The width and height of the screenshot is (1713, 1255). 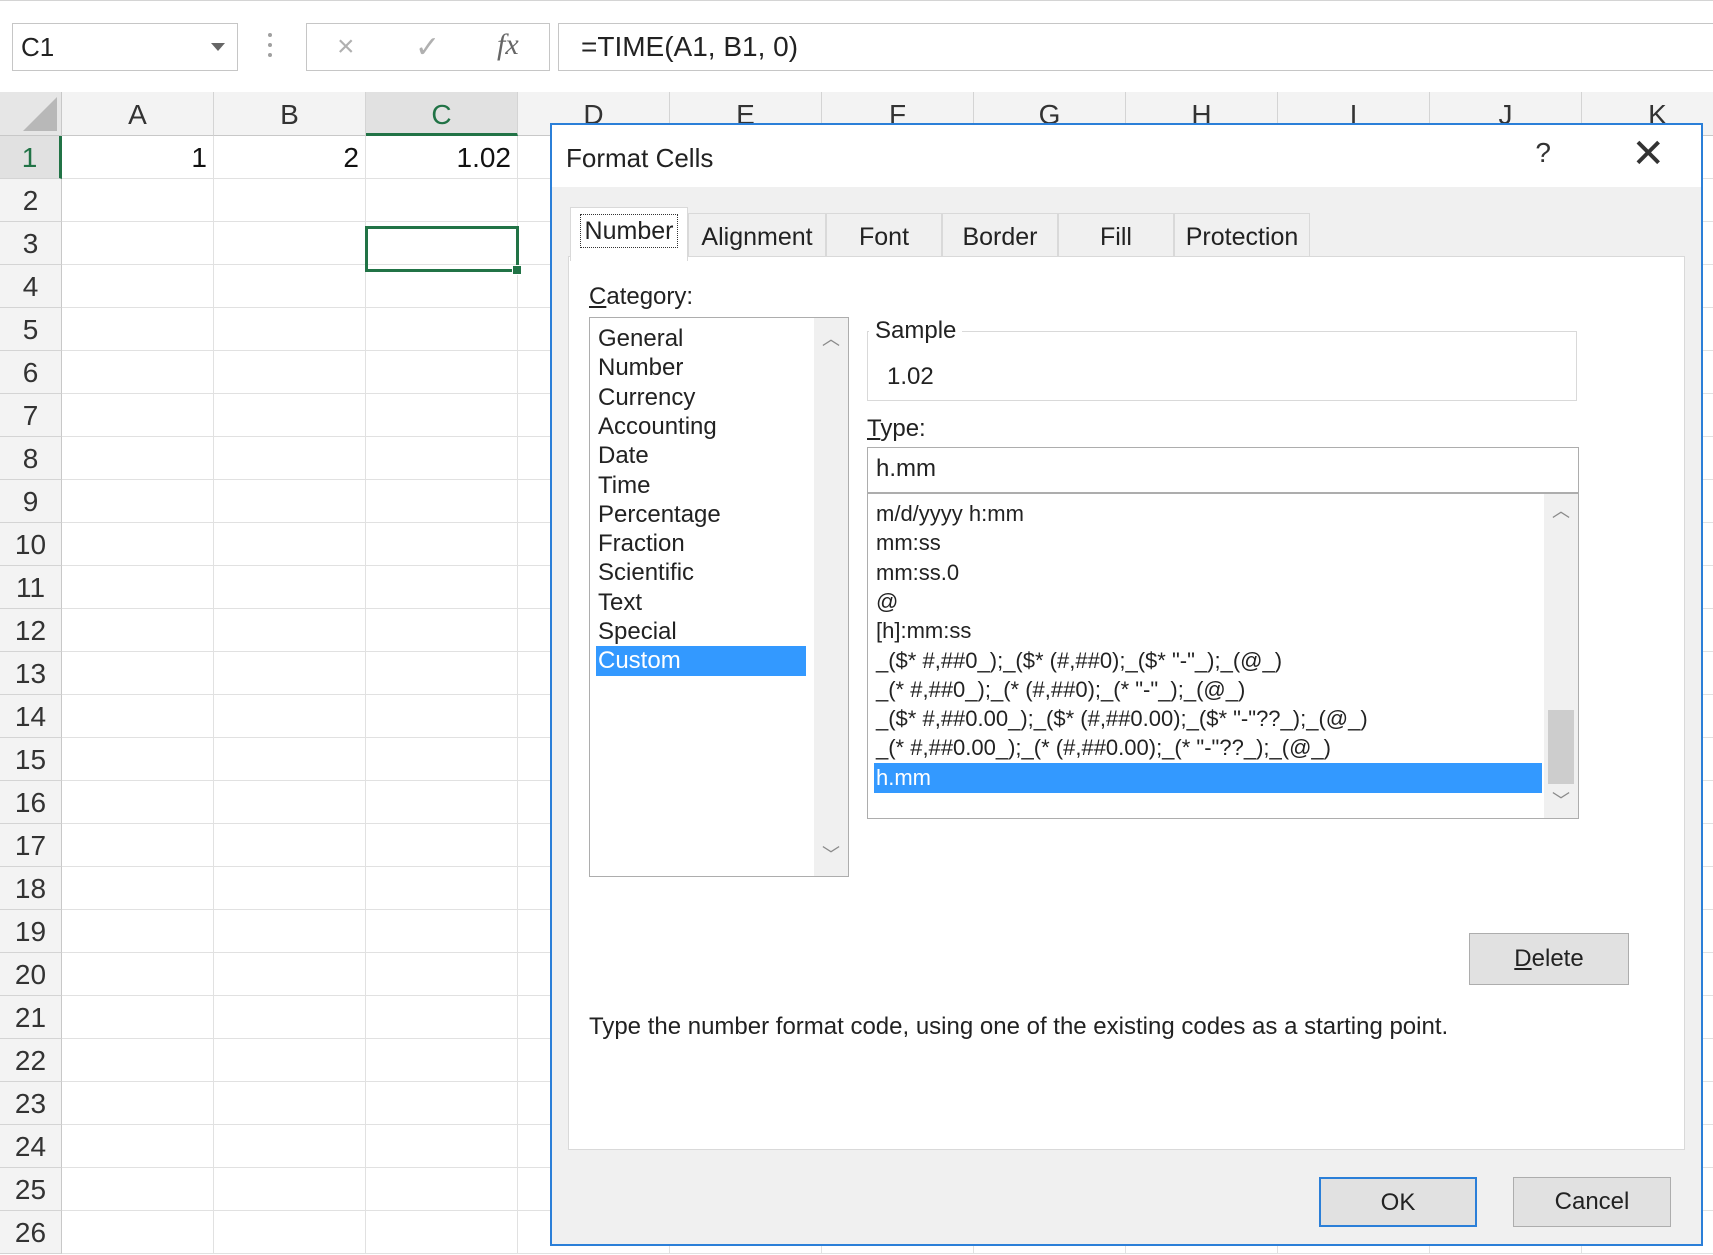 What do you see at coordinates (138, 329) in the screenshot?
I see `cell-a5` at bounding box center [138, 329].